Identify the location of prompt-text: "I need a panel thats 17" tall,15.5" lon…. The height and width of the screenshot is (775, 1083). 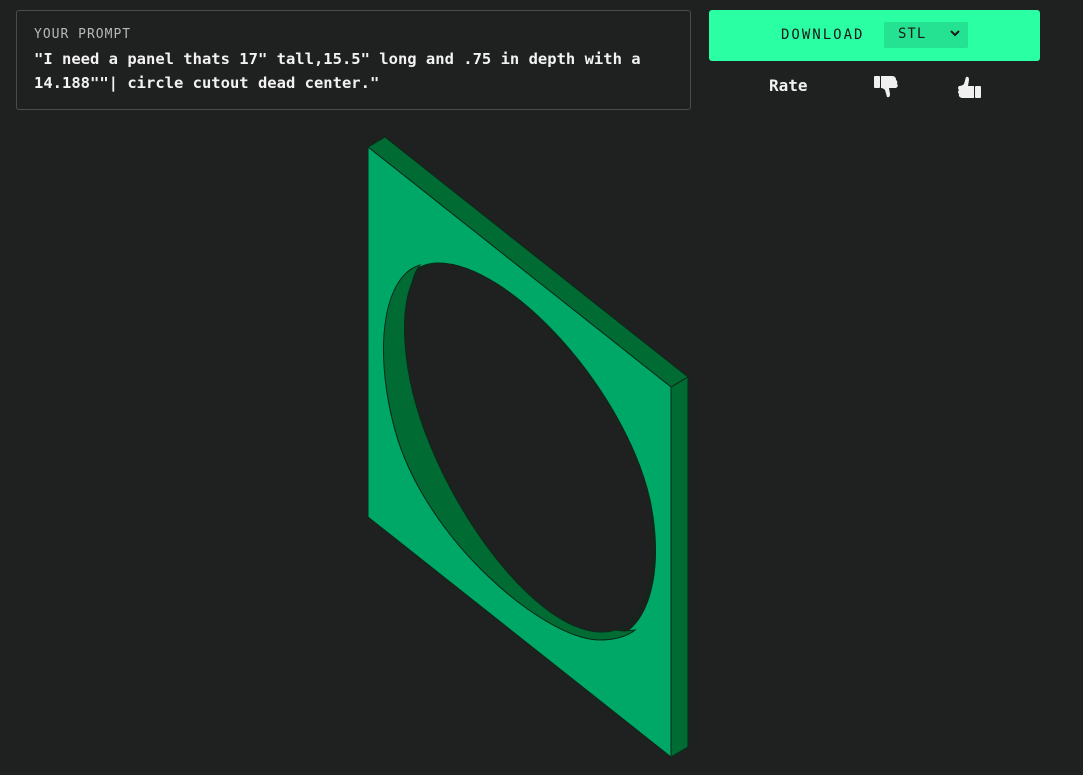
(354, 71).